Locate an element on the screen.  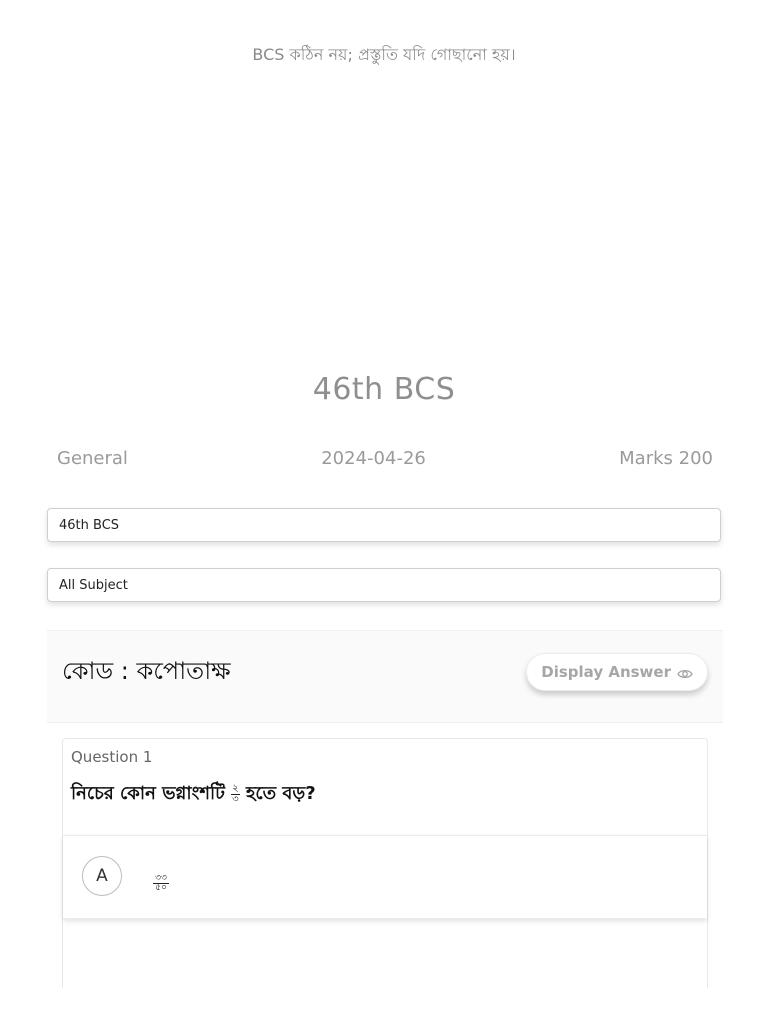
option-letter-badge: A is located at coordinates (102, 876).